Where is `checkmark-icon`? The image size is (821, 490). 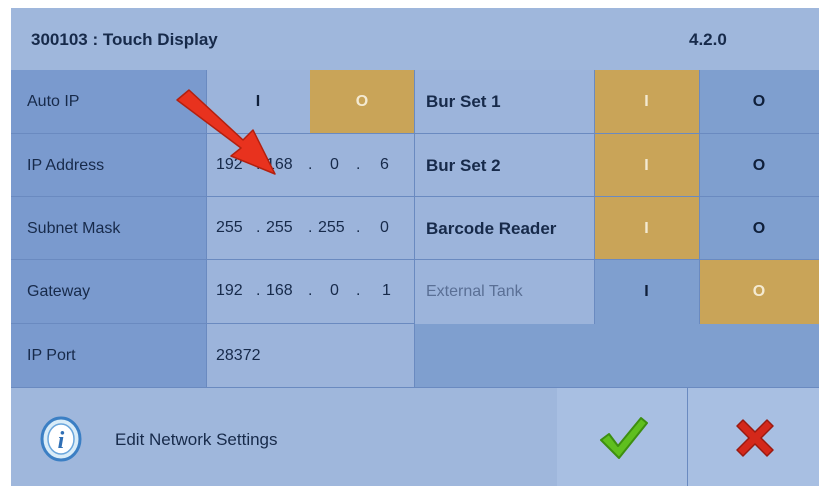 checkmark-icon is located at coordinates (624, 438).